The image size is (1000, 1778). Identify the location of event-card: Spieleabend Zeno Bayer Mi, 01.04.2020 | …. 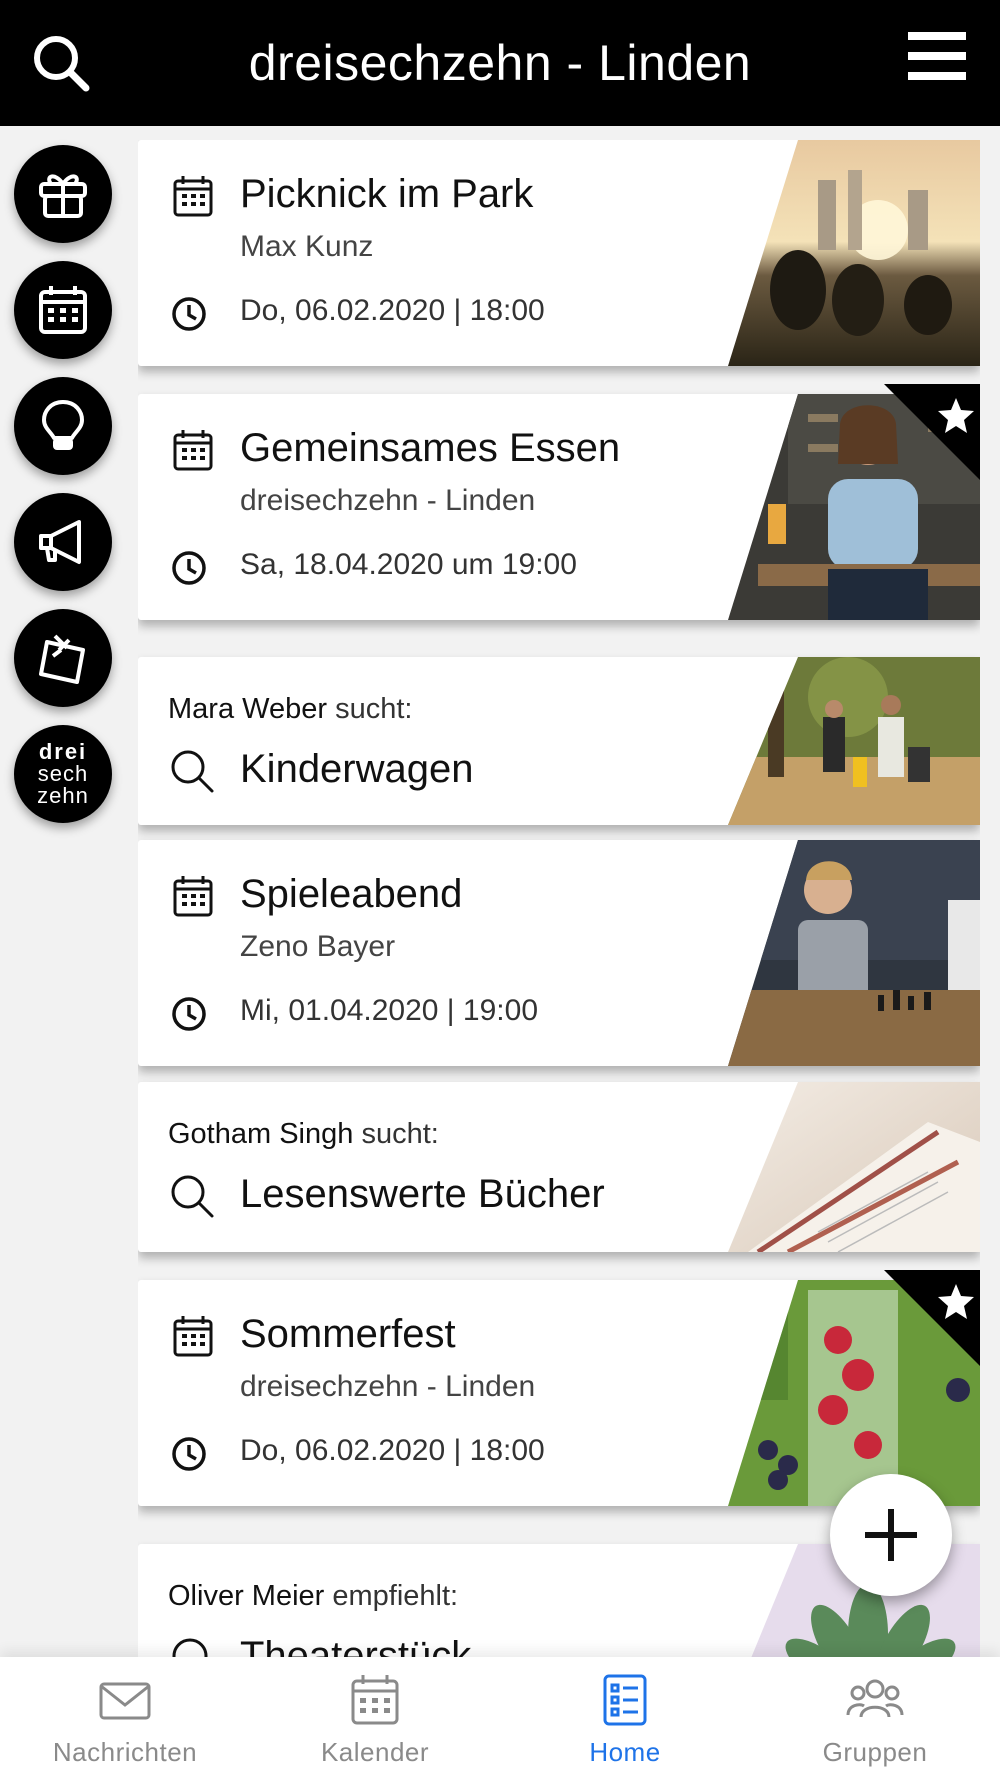
(559, 953).